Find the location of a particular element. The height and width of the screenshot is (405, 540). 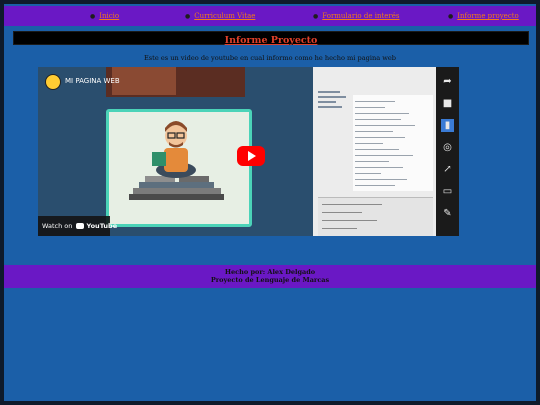

chart-icon: ▮ is located at coordinates (447, 125).